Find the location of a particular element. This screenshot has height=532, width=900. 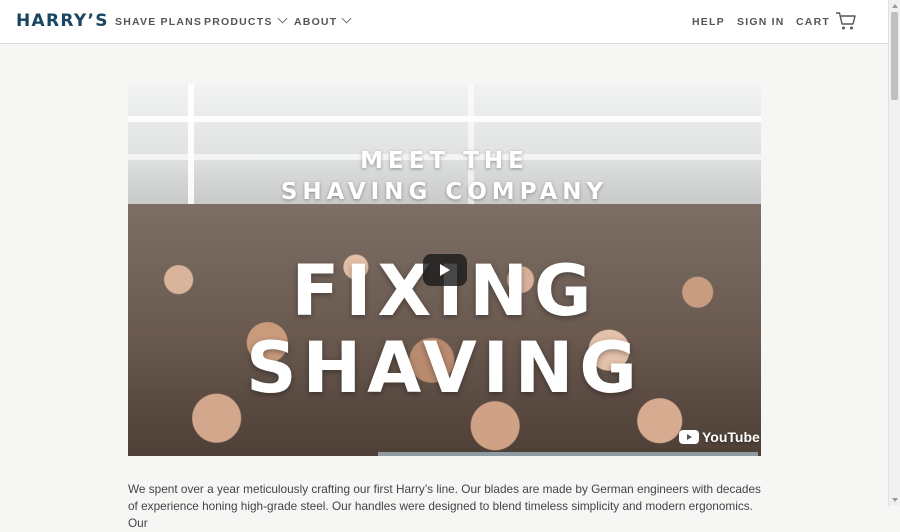

video-play-button is located at coordinates (445, 270).